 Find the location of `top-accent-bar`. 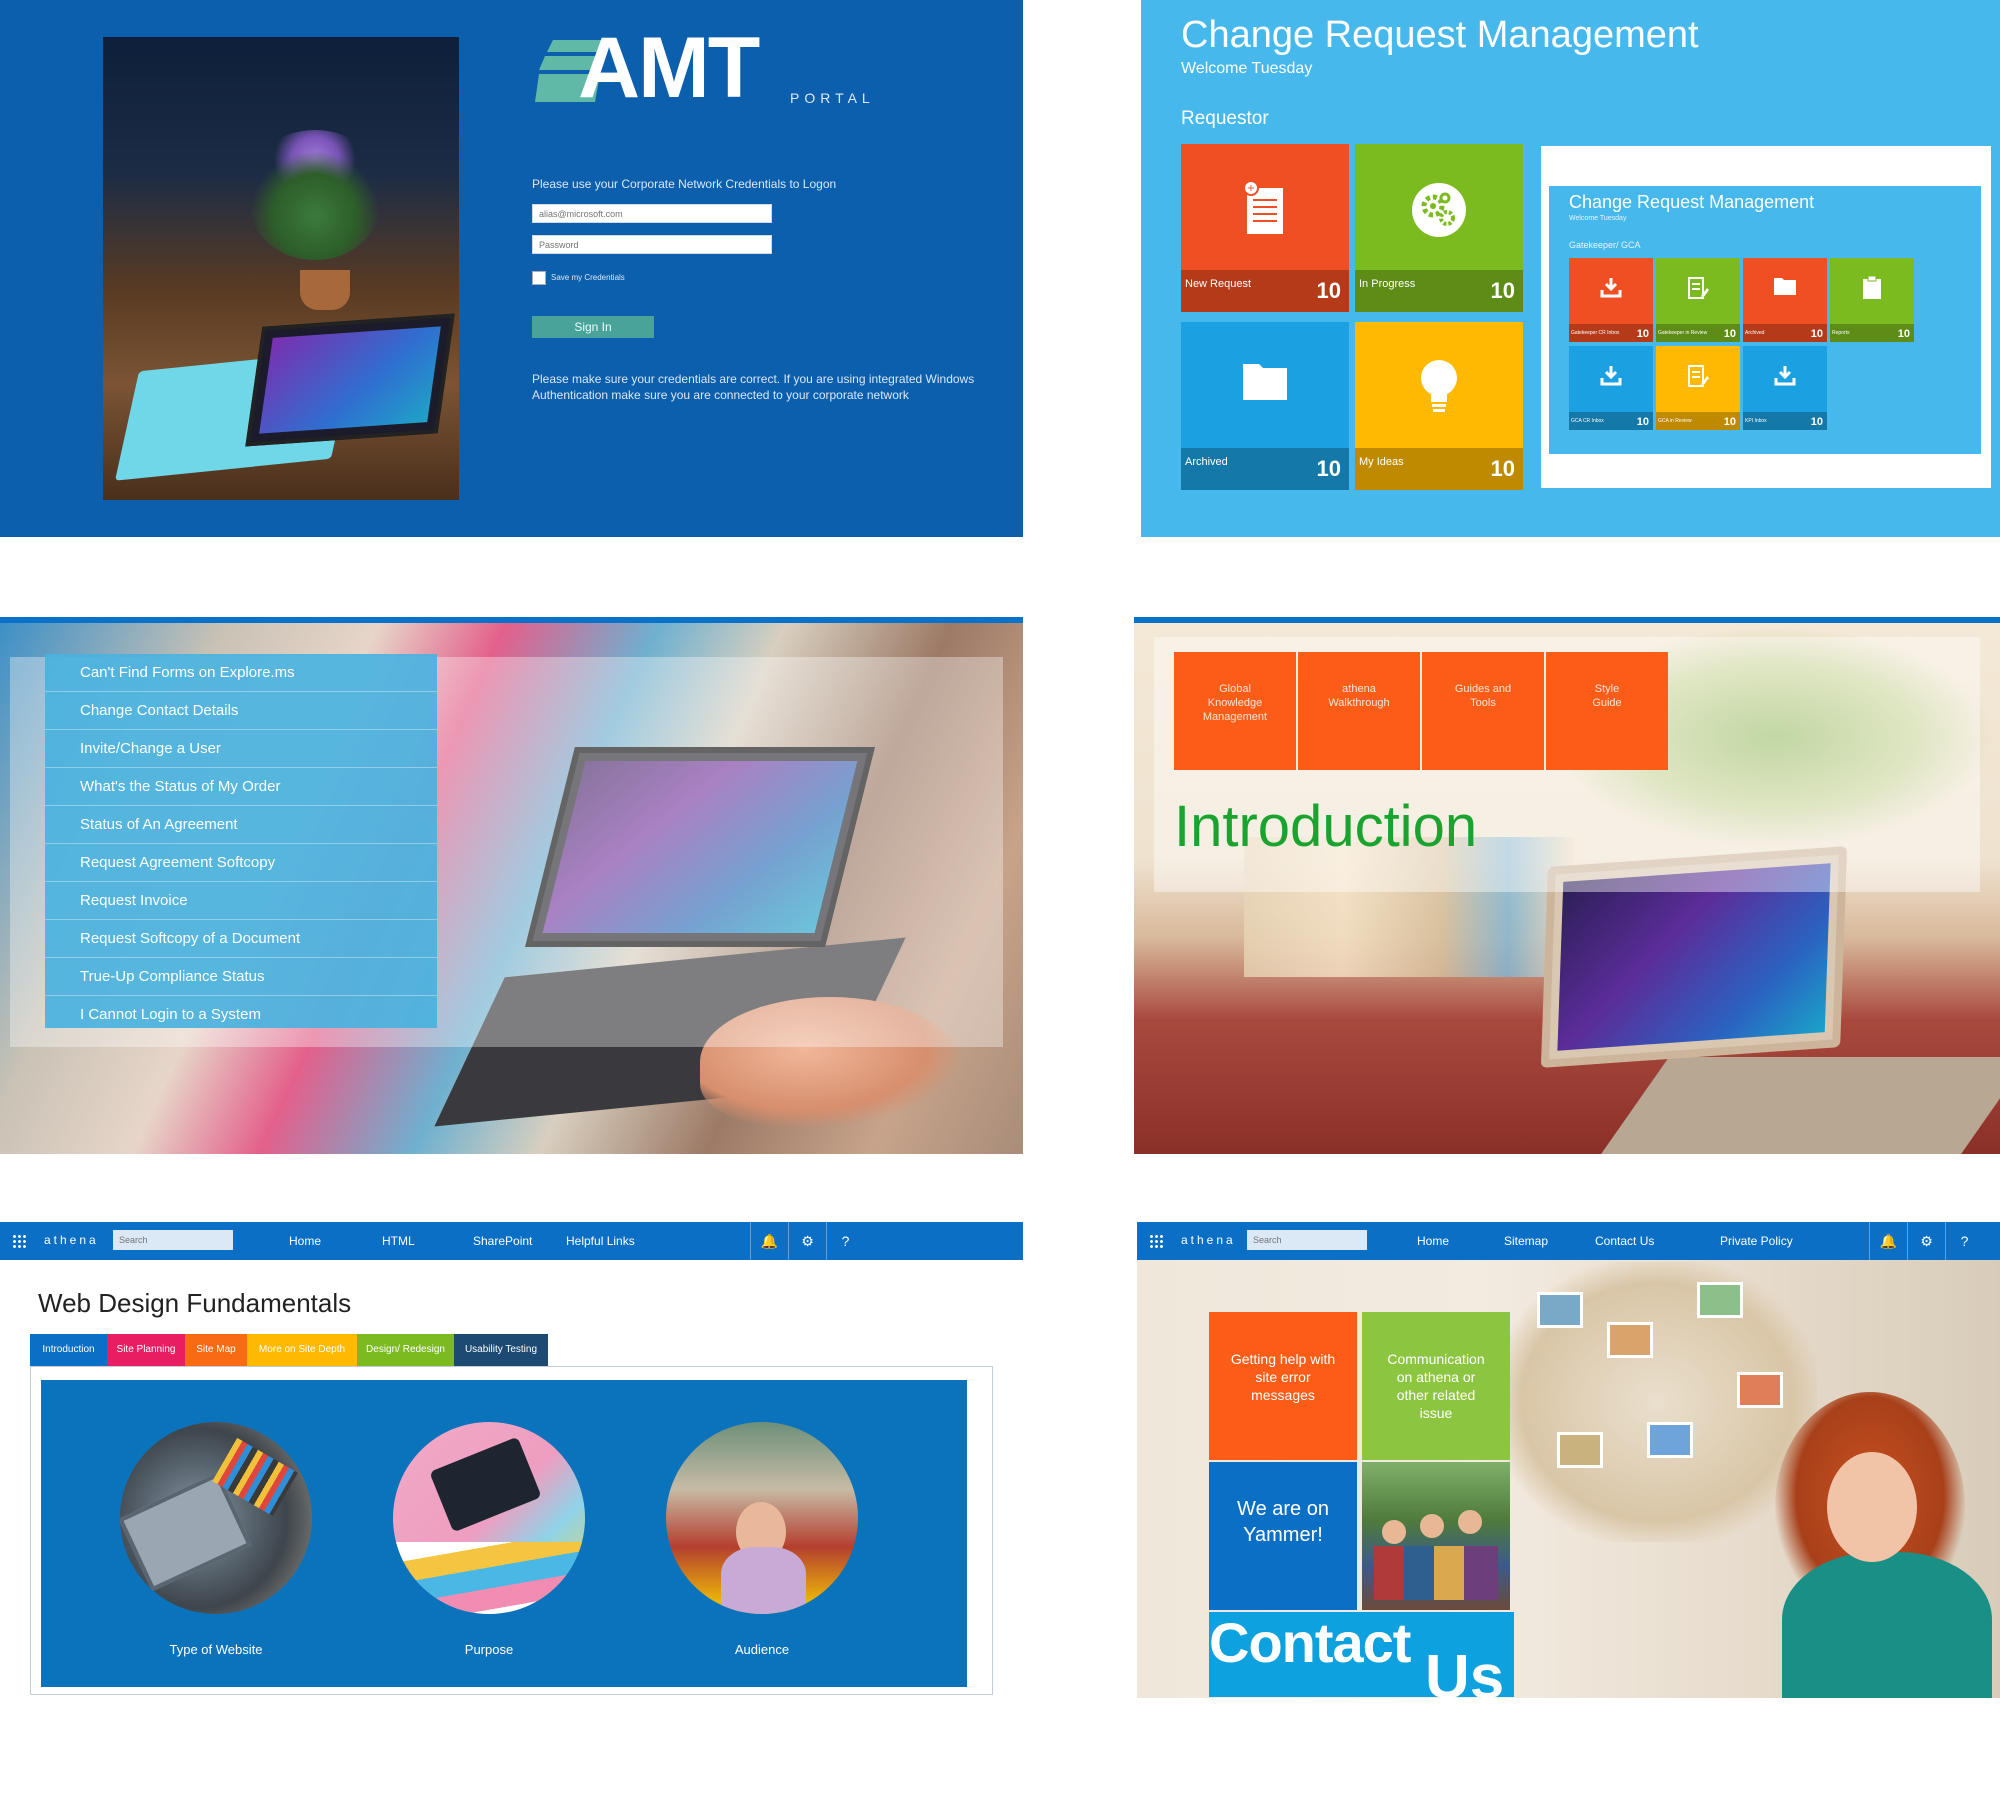

top-accent-bar is located at coordinates (511, 620).